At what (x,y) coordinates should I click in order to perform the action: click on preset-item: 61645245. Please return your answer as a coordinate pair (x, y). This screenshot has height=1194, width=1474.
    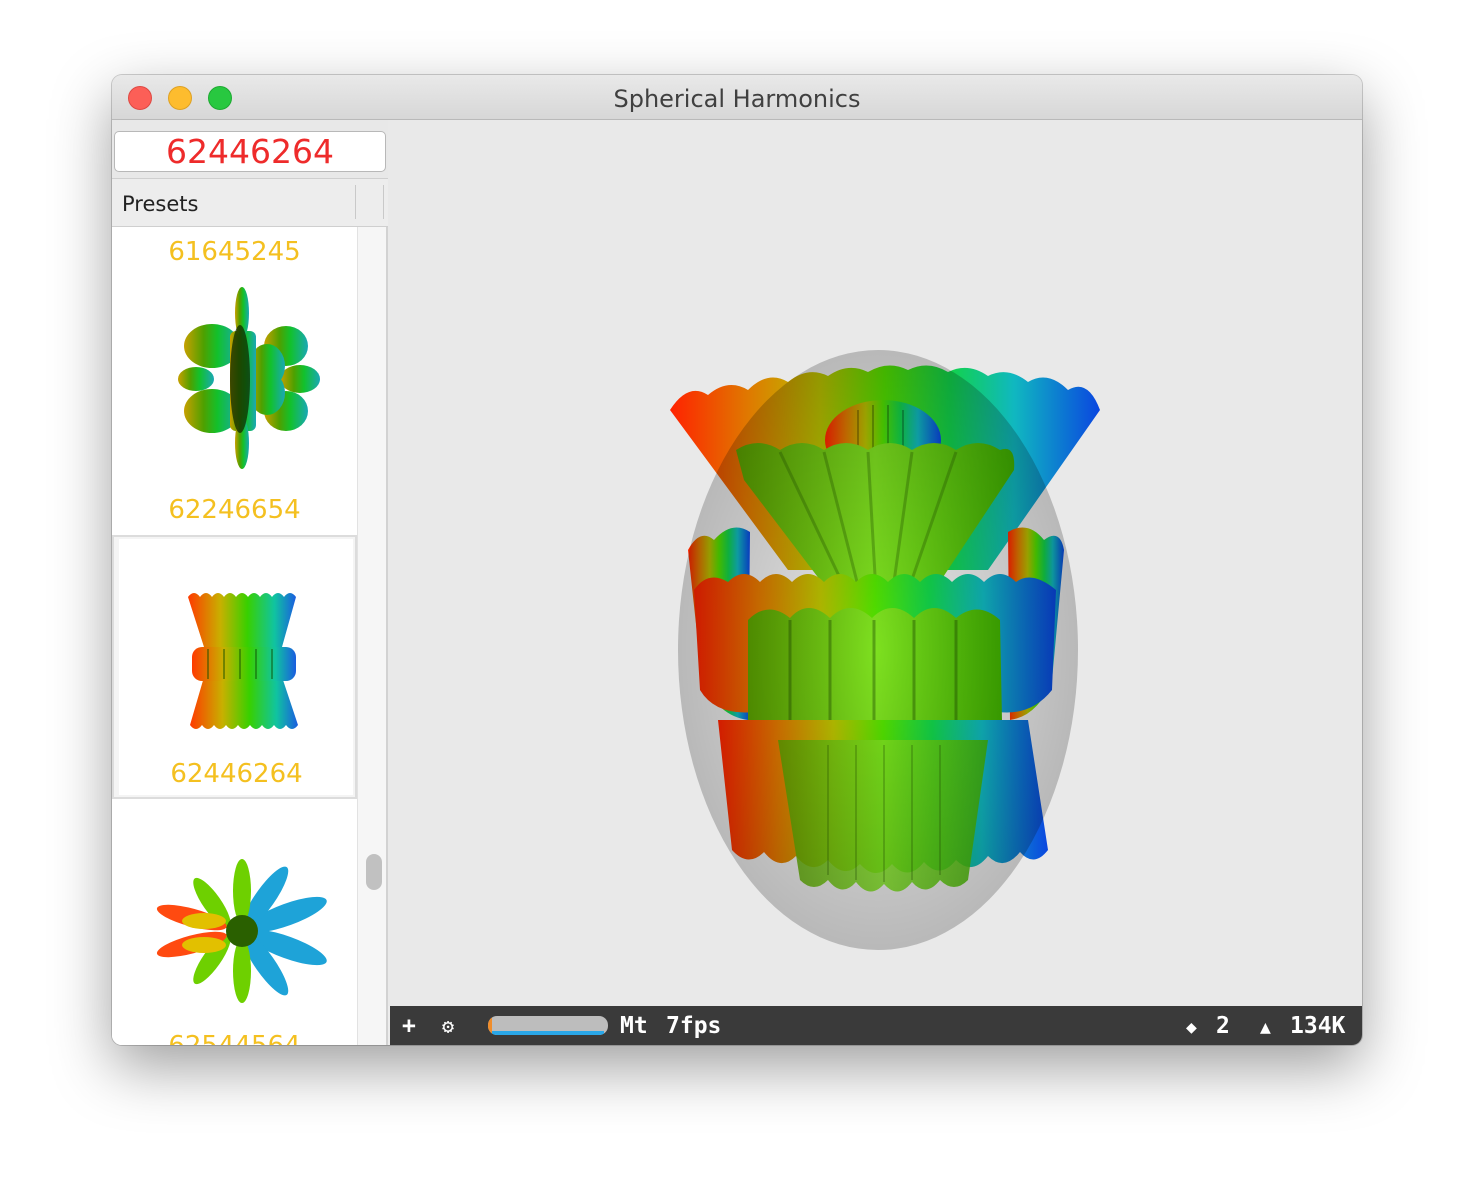
    Looking at the image, I should click on (234, 247).